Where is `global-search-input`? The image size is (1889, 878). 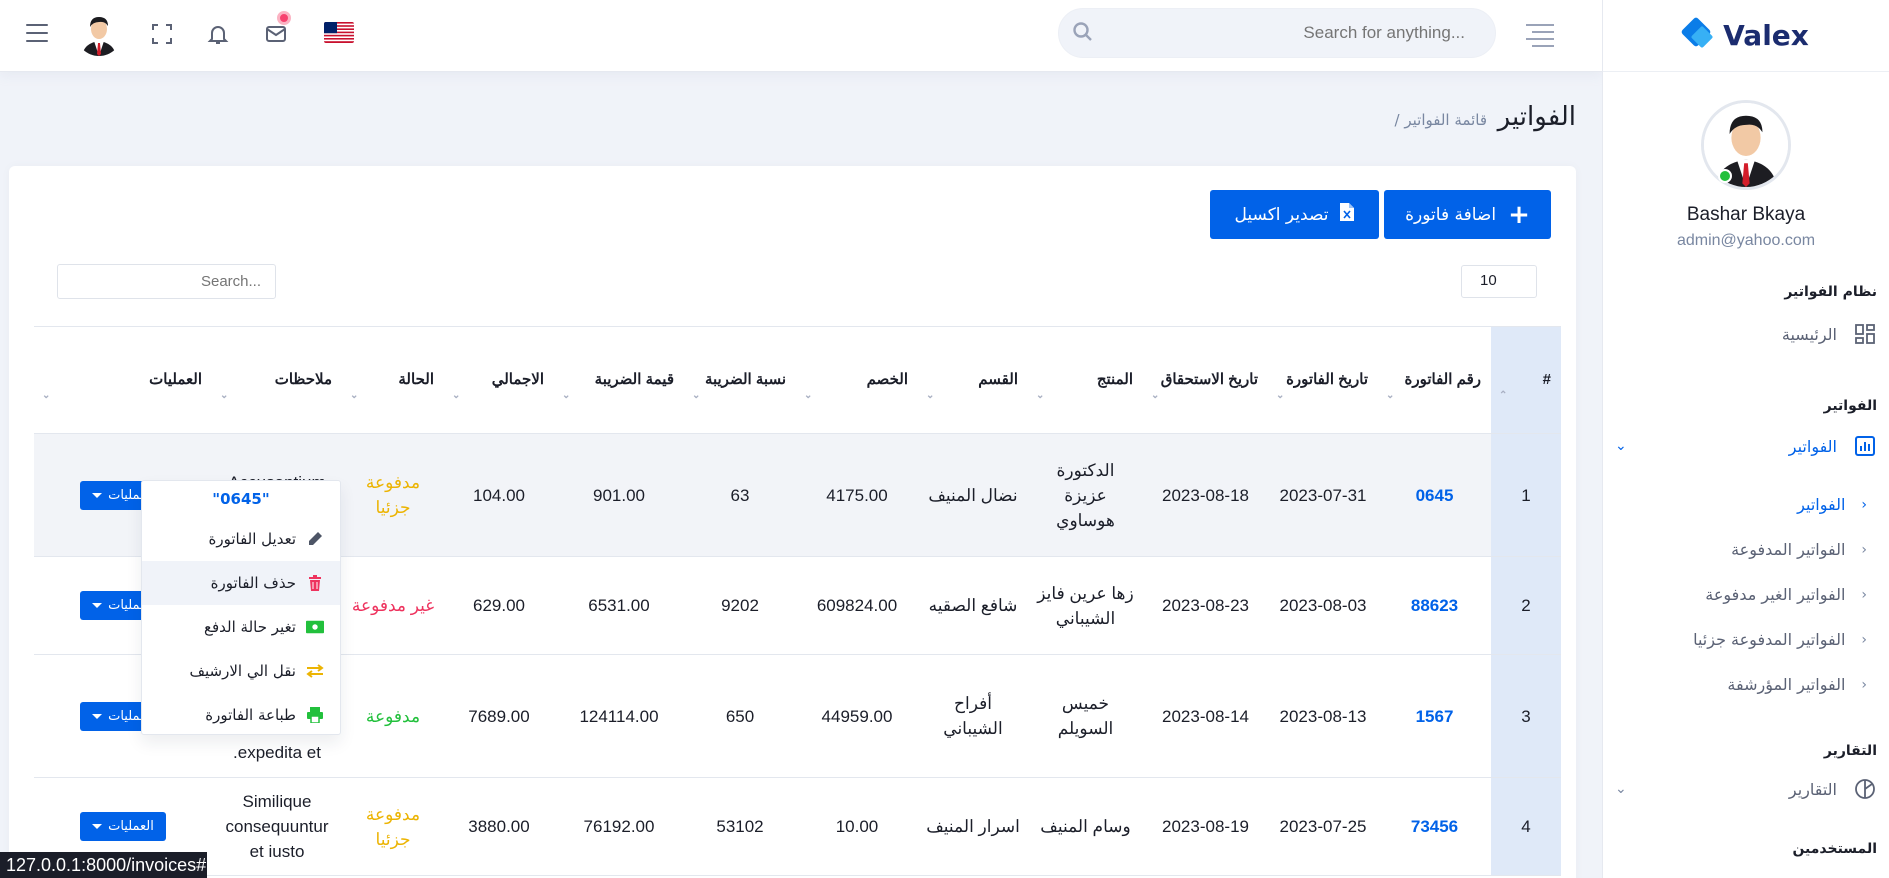 global-search-input is located at coordinates (1277, 33).